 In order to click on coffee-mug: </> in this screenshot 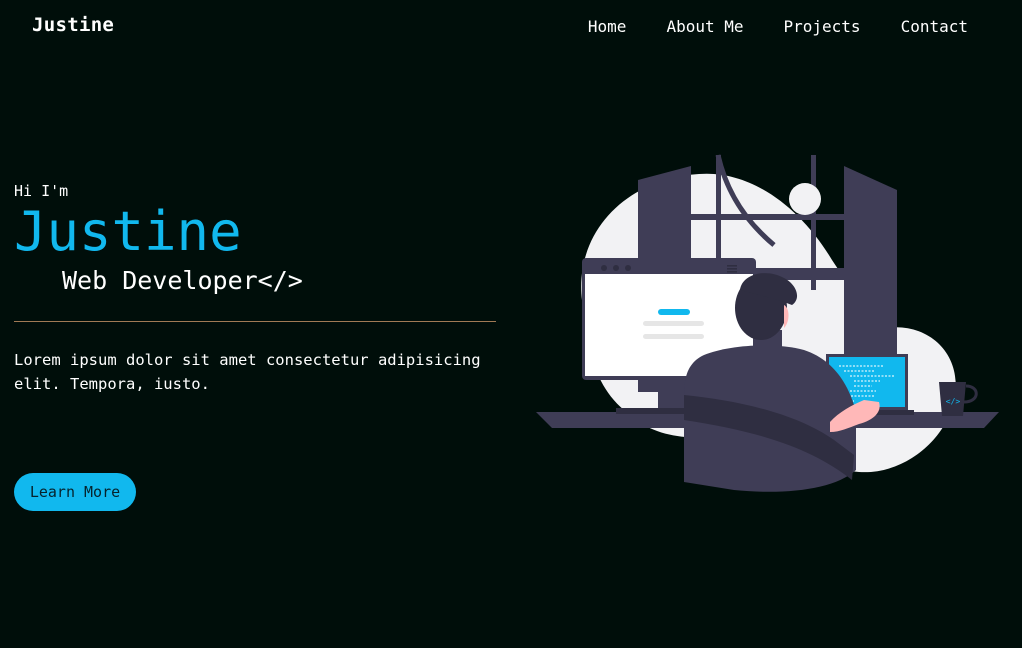, I will do `click(958, 399)`.